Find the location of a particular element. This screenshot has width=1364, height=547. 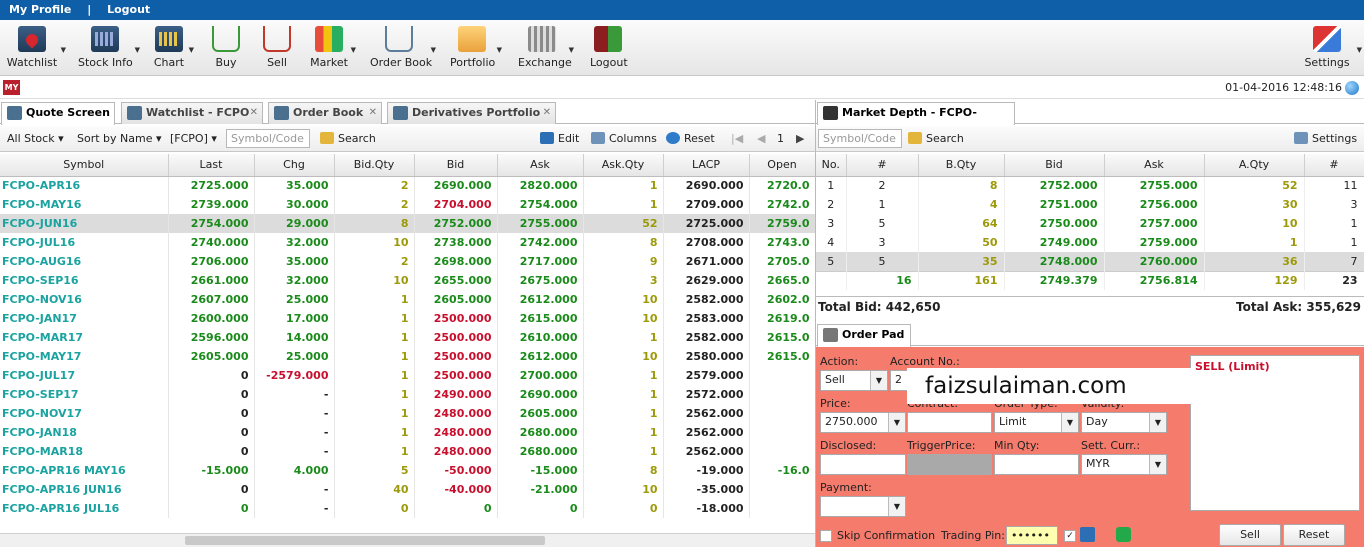

column-header: Last is located at coordinates (211, 165).